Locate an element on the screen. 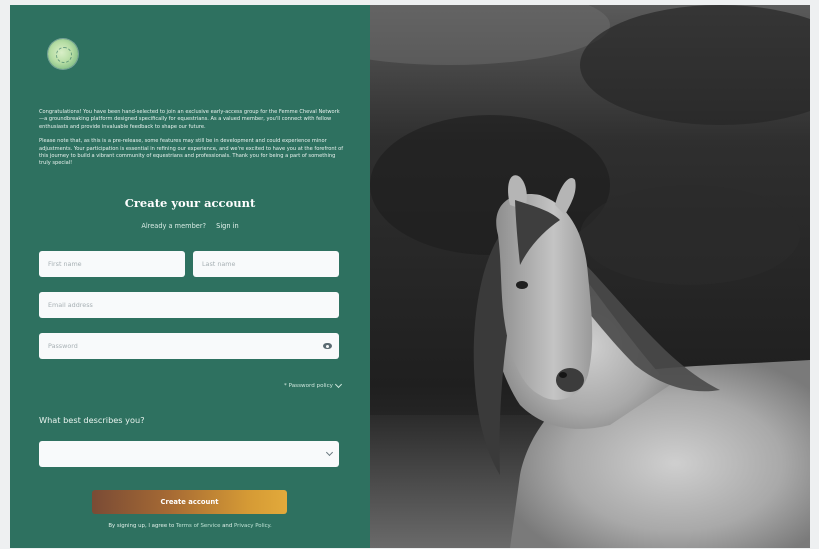  first-name-field is located at coordinates (112, 264).